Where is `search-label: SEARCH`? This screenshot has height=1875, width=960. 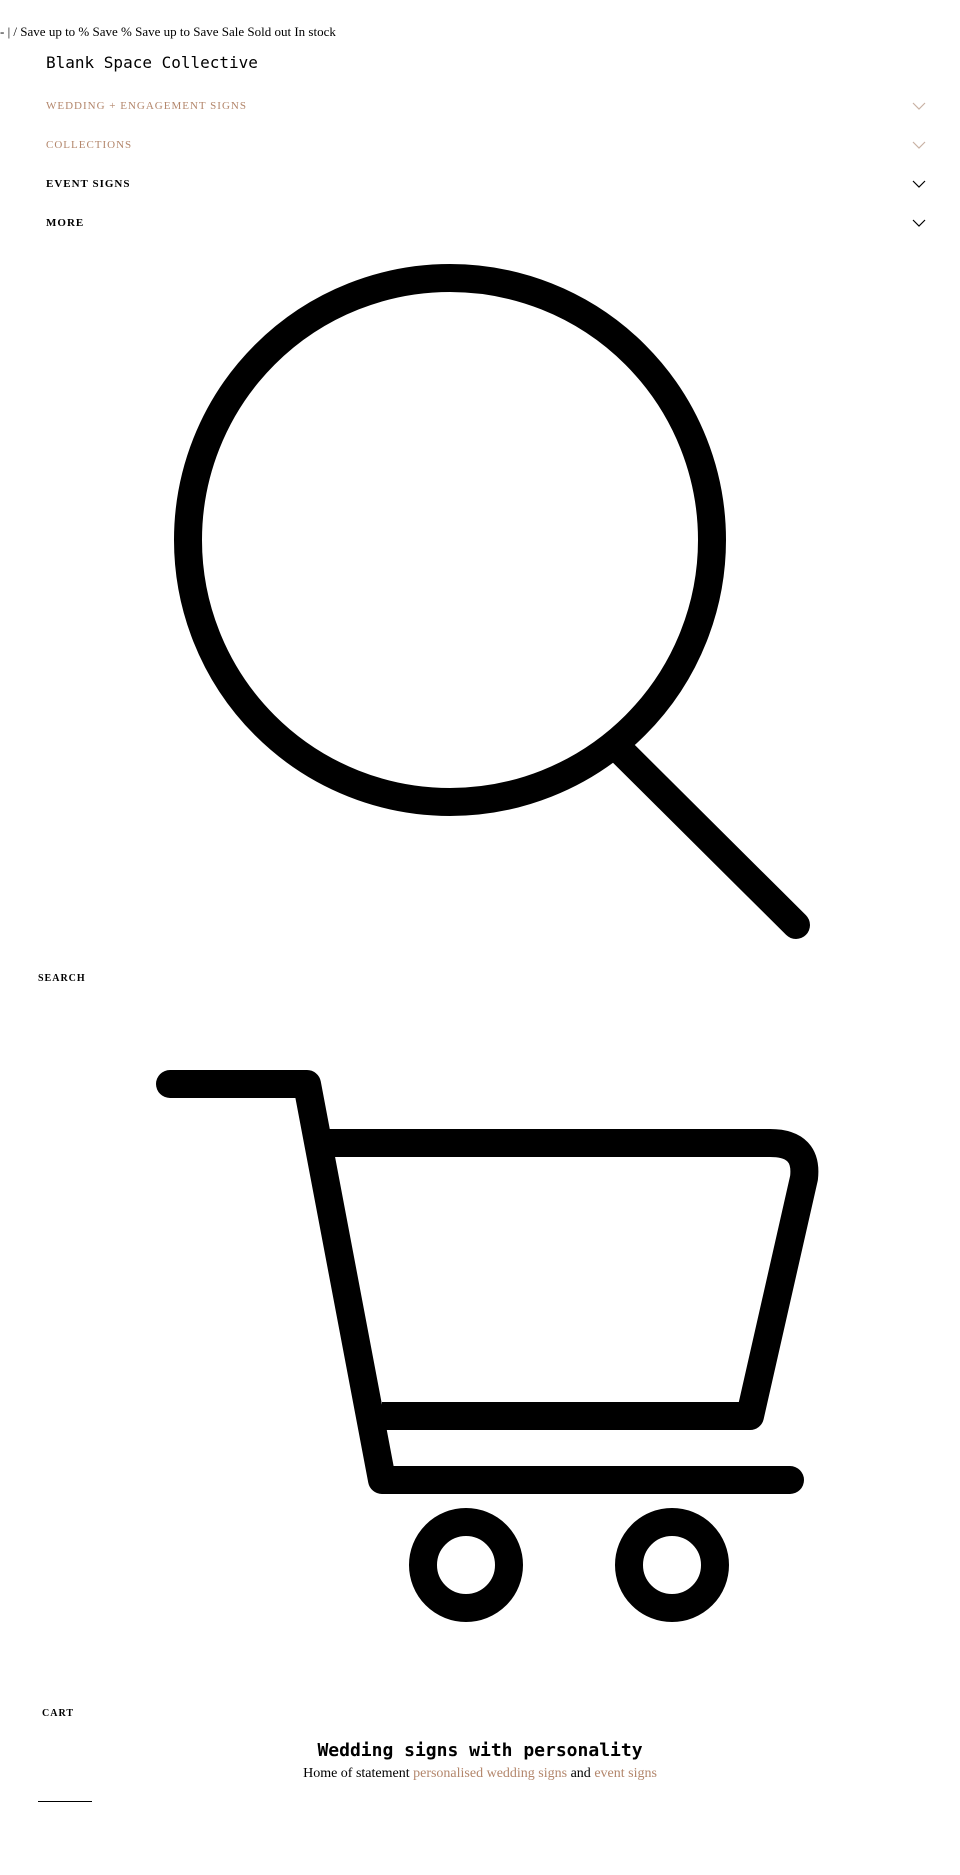 search-label: SEARCH is located at coordinates (62, 978).